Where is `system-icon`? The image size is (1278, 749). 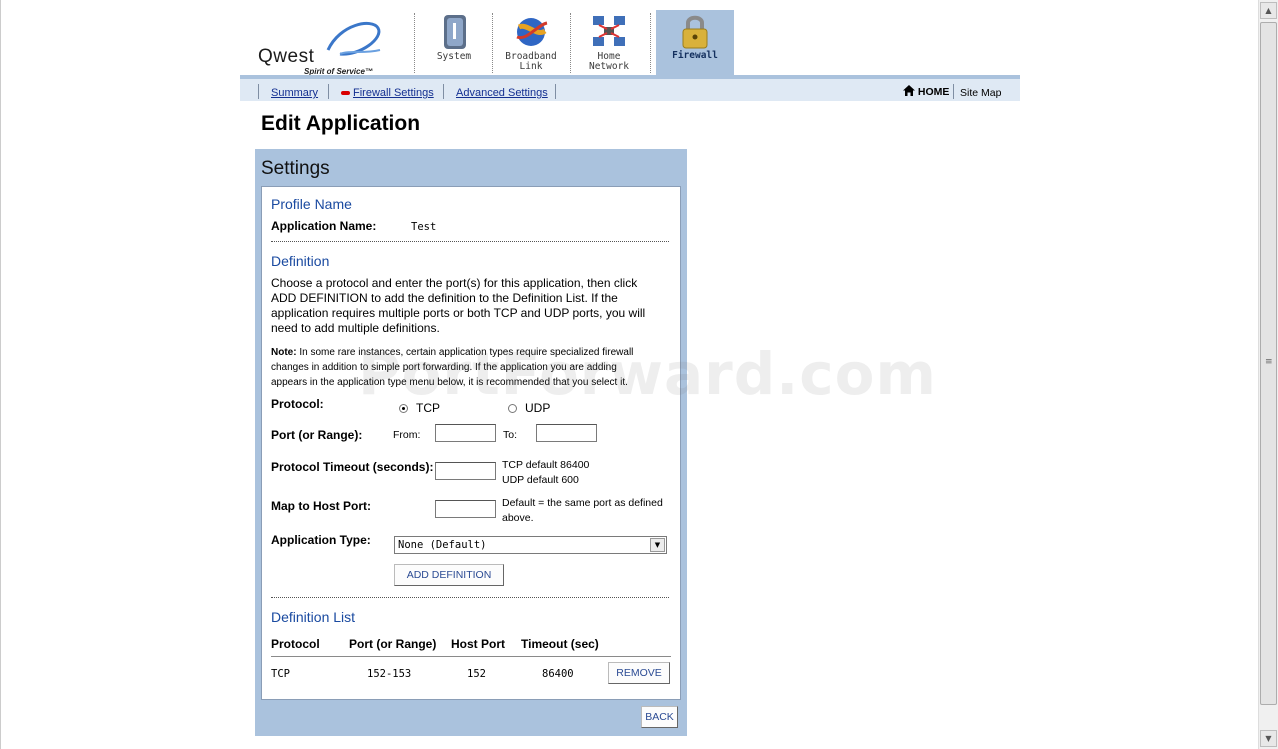
system-icon is located at coordinates (455, 32).